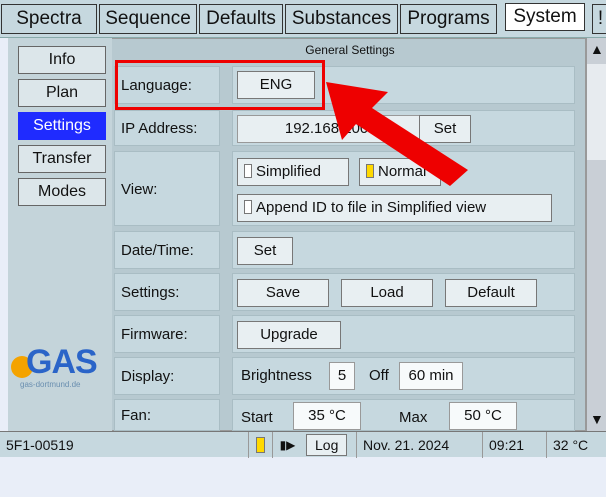 Image resolution: width=606 pixels, height=497 pixels. I want to click on datetime-label: Date/Time:, so click(167, 250).